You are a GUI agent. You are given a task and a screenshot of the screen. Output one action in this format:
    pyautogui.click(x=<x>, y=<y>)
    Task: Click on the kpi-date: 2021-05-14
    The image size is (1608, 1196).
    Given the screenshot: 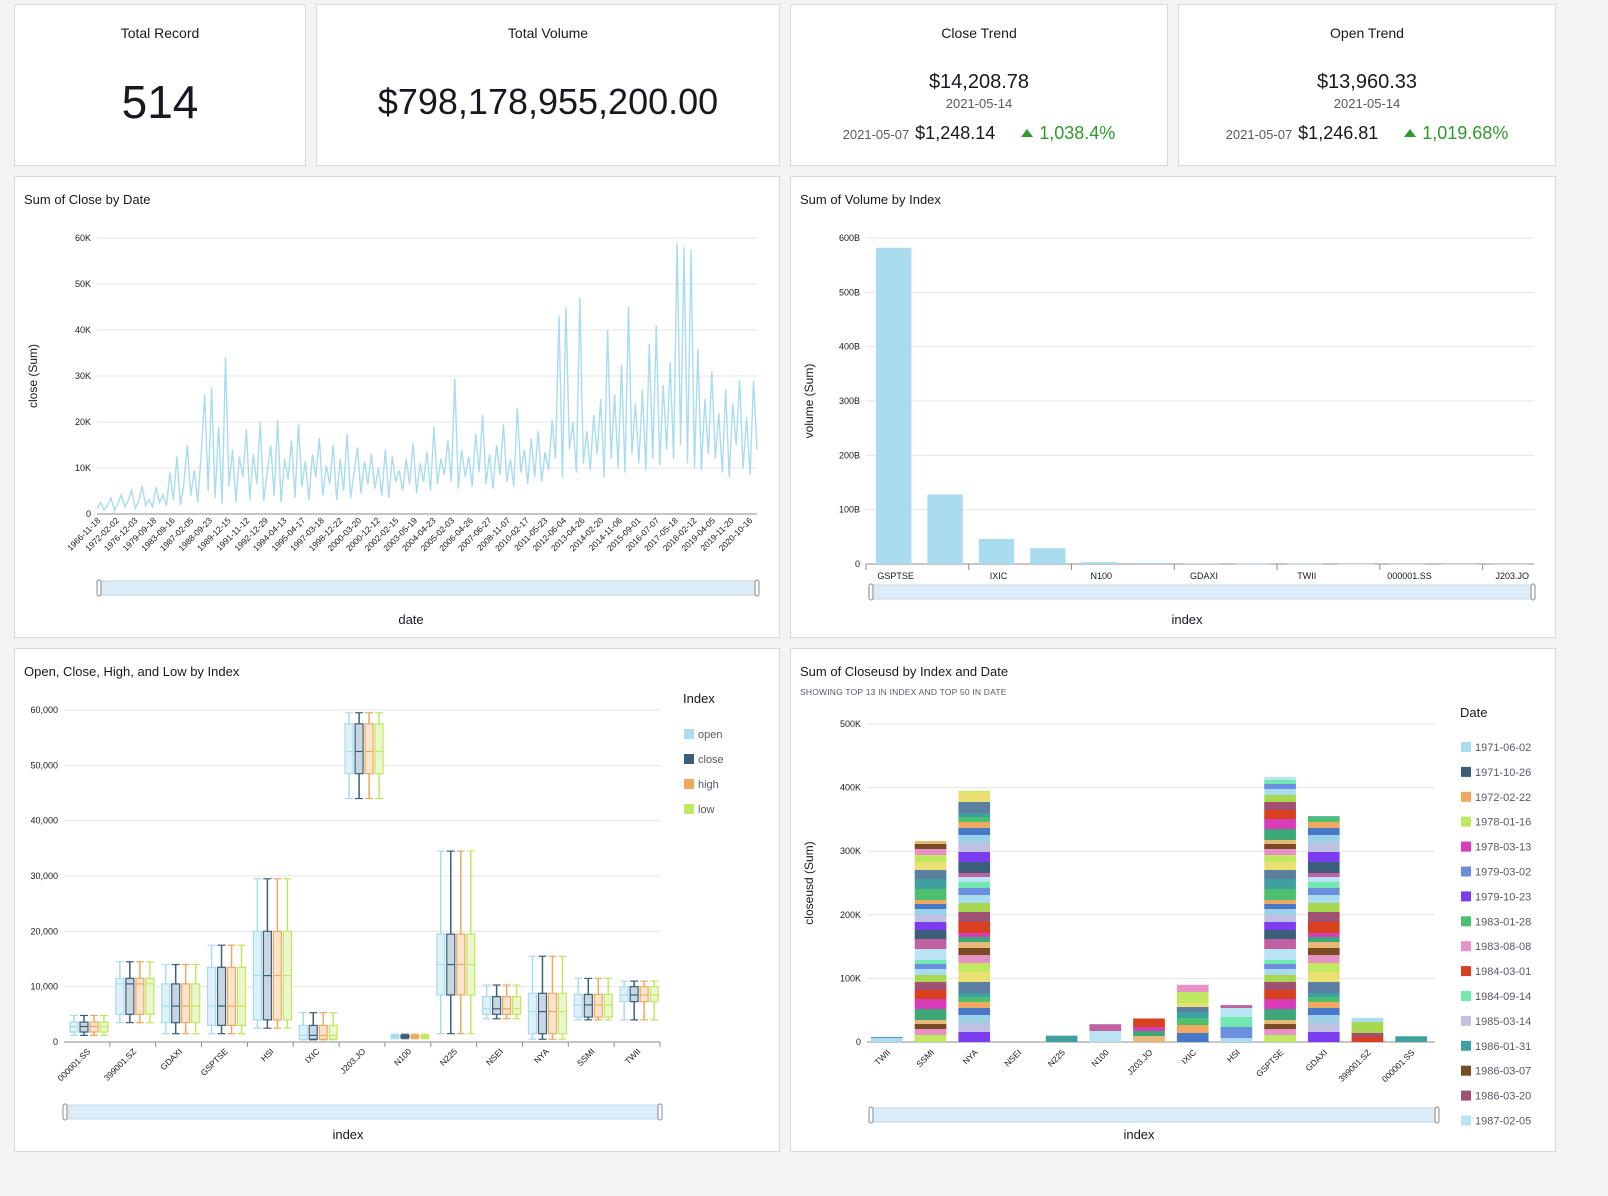 What is the action you would take?
    pyautogui.click(x=979, y=103)
    